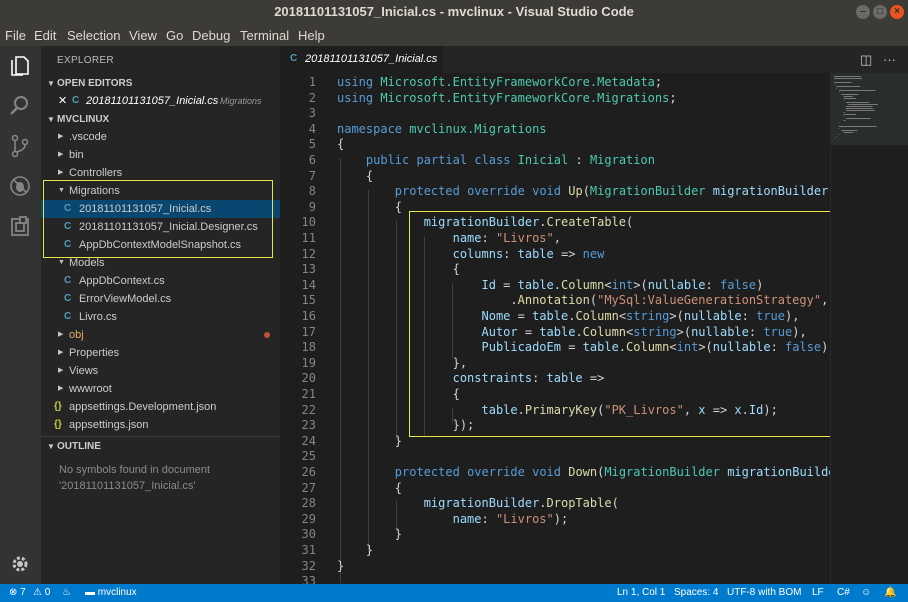 This screenshot has width=908, height=602. What do you see at coordinates (45, 35) in the screenshot?
I see `menu-edit: Edit` at bounding box center [45, 35].